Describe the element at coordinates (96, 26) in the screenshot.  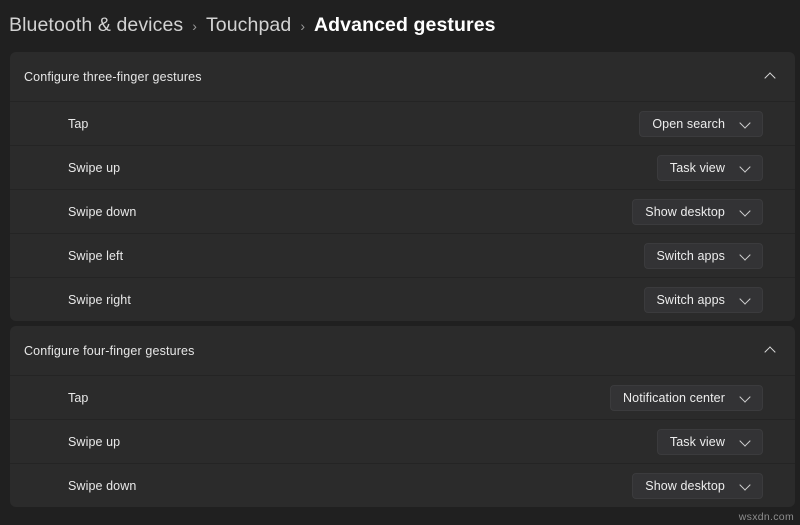
I see `breadcrumb-item-bluetooth-and-devices: Bluetooth & devices` at that location.